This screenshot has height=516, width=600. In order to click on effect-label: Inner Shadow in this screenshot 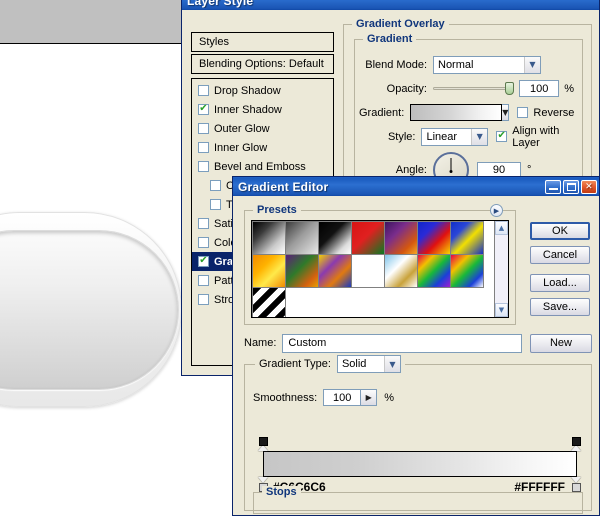, I will do `click(248, 109)`.